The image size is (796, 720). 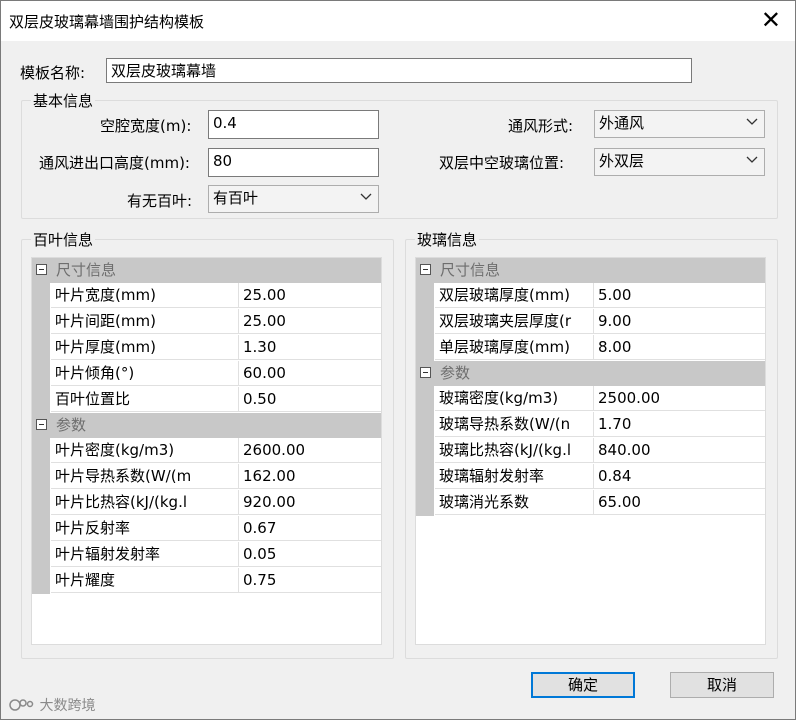 What do you see at coordinates (399, 70) in the screenshot?
I see `template-name-input: 双层皮玻璃幕墙` at bounding box center [399, 70].